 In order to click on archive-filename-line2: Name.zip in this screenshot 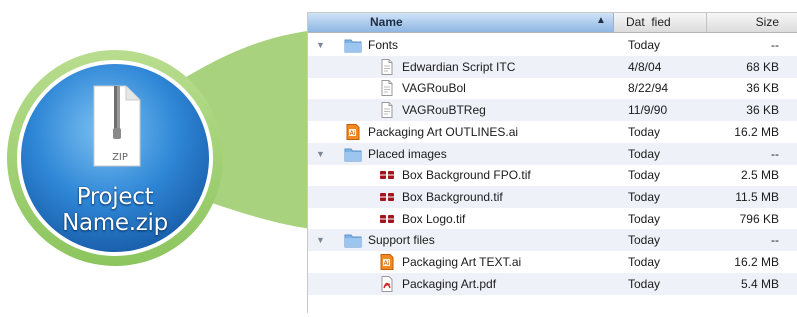, I will do `click(115, 223)`.